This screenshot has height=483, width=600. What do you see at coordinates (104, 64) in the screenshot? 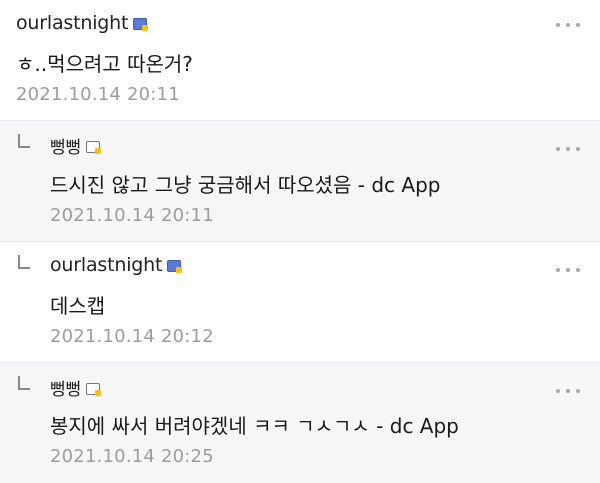
I see `comment-text: ㅎ..먹으려고 따온거?` at bounding box center [104, 64].